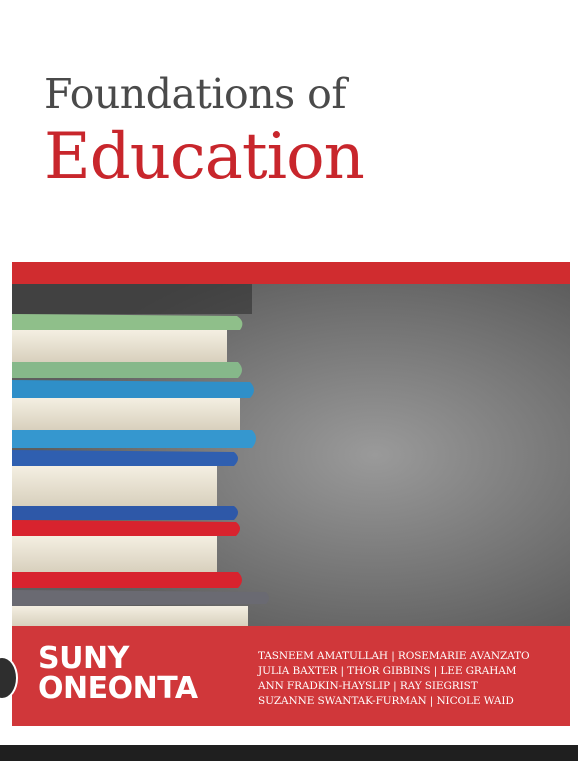  What do you see at coordinates (195, 94) in the screenshot?
I see `title-line-1: Foundations of` at bounding box center [195, 94].